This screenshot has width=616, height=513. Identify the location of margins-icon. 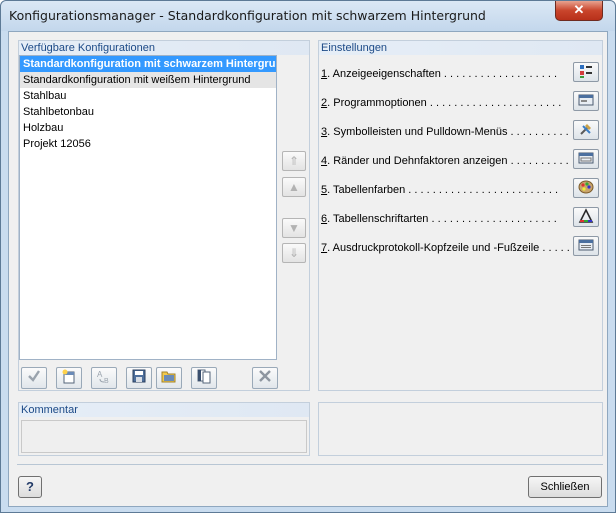
(586, 158).